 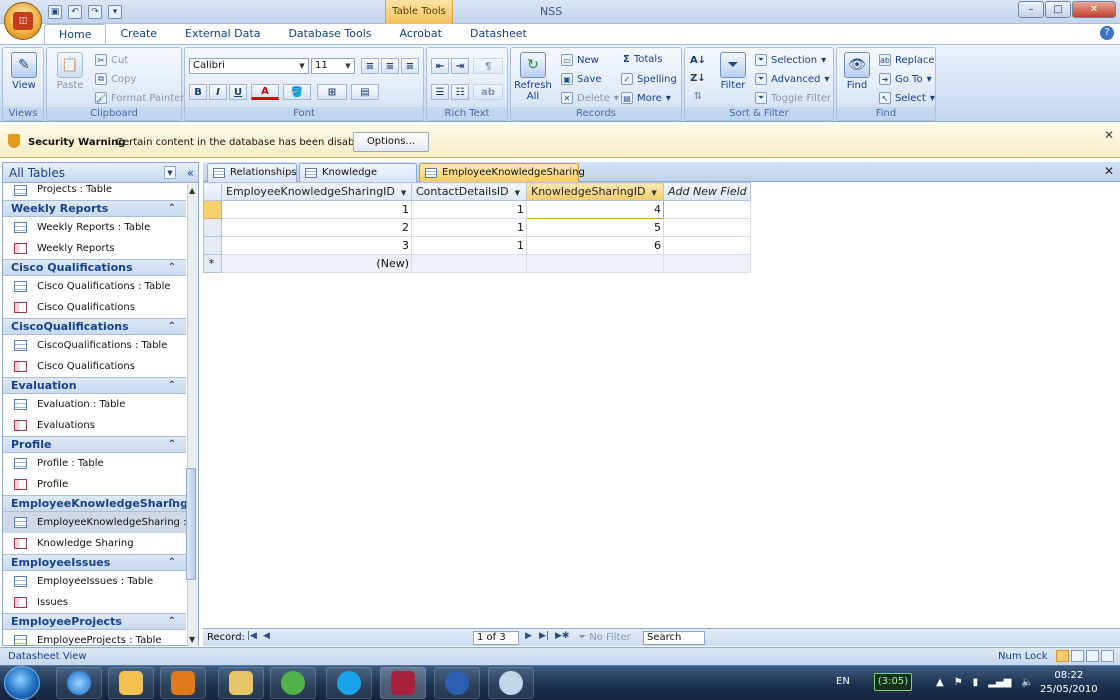 What do you see at coordinates (252, 636) in the screenshot?
I see `first-record-icon: |◀` at bounding box center [252, 636].